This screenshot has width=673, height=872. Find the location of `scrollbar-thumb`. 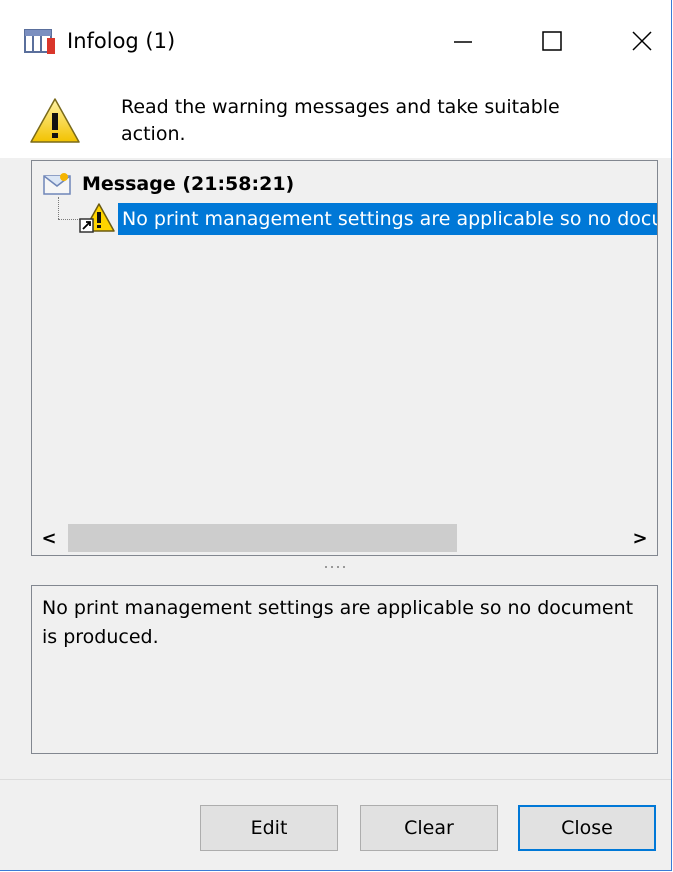

scrollbar-thumb is located at coordinates (262, 538).